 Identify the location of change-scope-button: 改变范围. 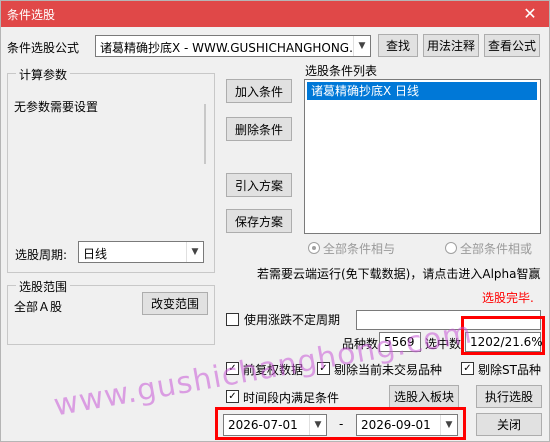
(175, 303).